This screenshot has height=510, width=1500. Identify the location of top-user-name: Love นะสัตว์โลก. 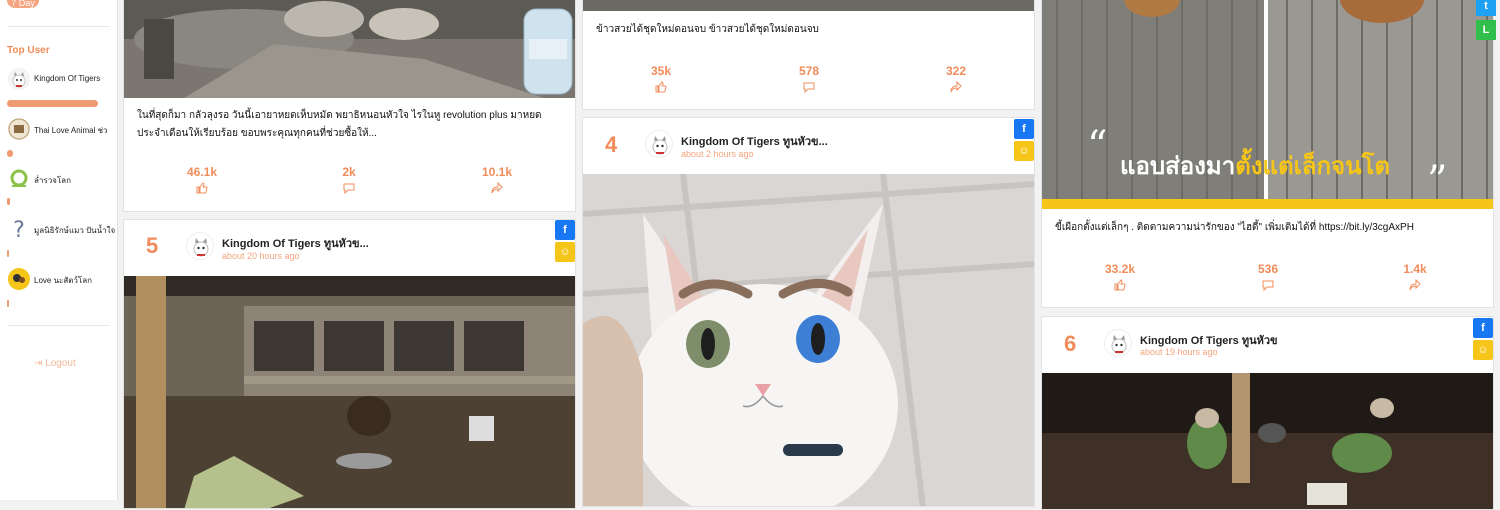
(63, 280).